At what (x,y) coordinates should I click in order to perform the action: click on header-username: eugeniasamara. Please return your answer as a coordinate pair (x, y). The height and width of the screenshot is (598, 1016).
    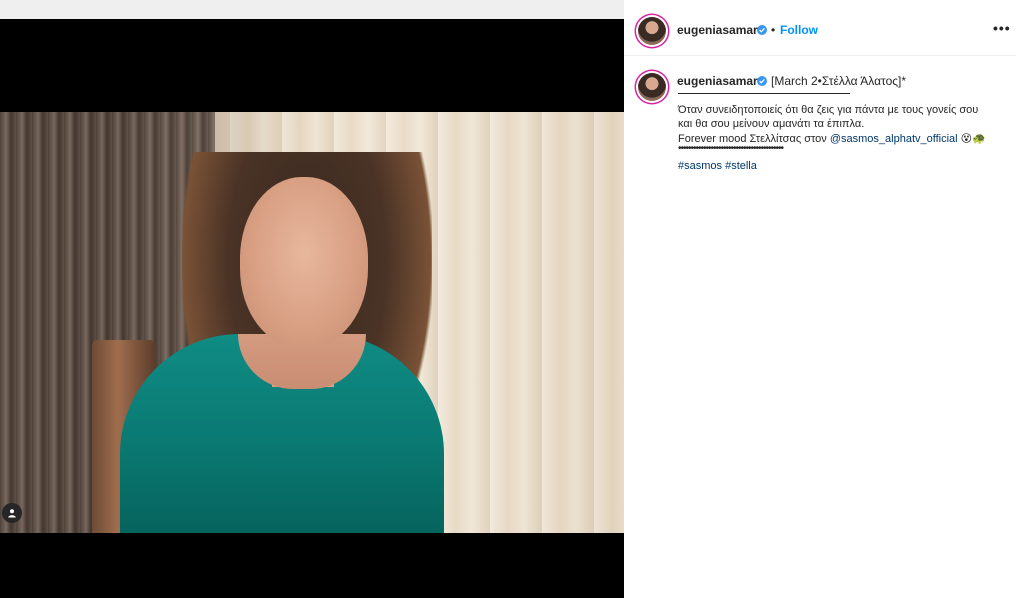
    Looking at the image, I should click on (720, 30).